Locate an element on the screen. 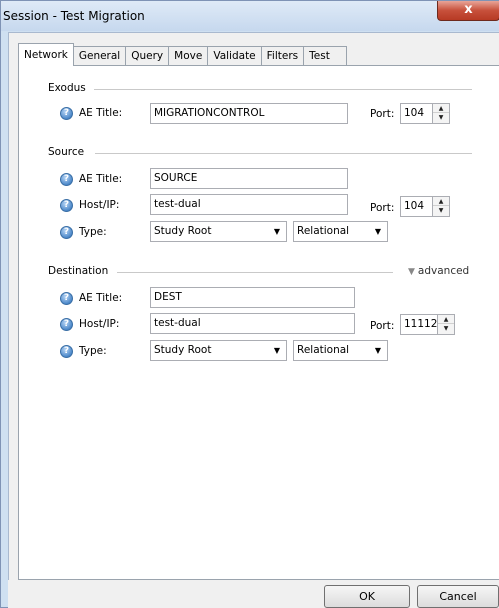 The image size is (499, 608). source-model-value: Relational is located at coordinates (323, 231).